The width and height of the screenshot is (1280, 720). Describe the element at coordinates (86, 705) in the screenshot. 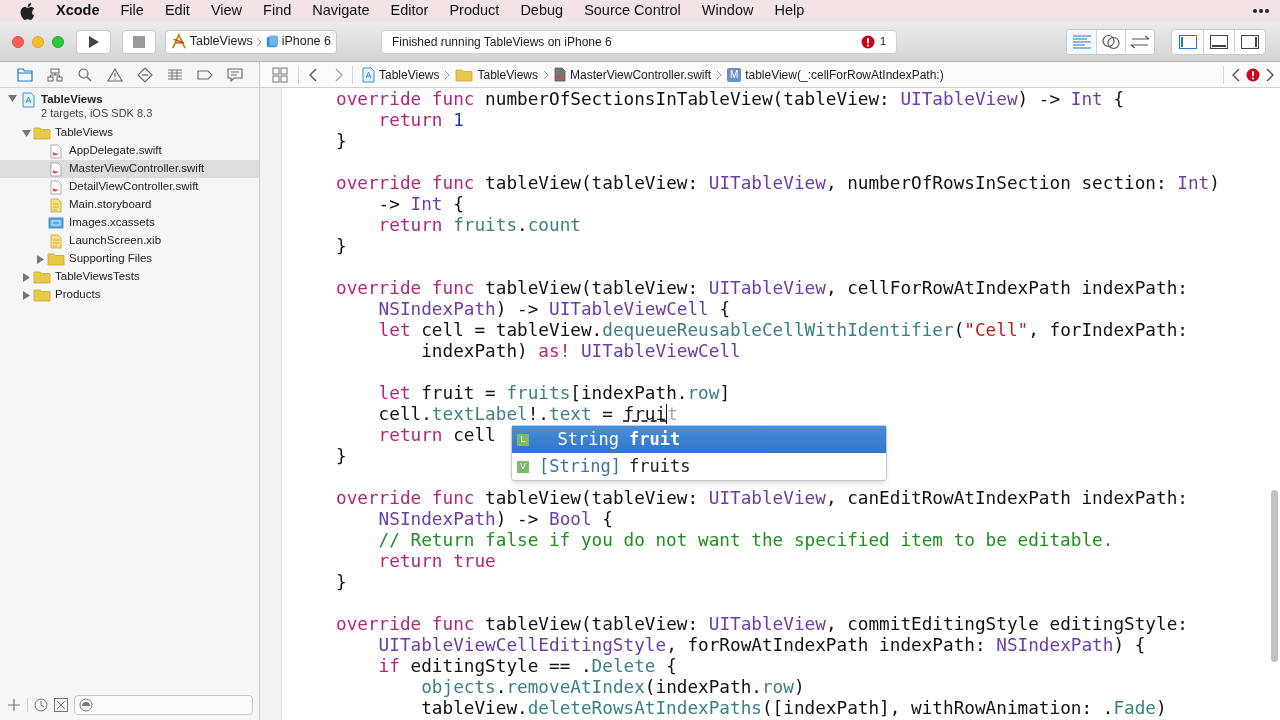

I see `scope-icon` at that location.